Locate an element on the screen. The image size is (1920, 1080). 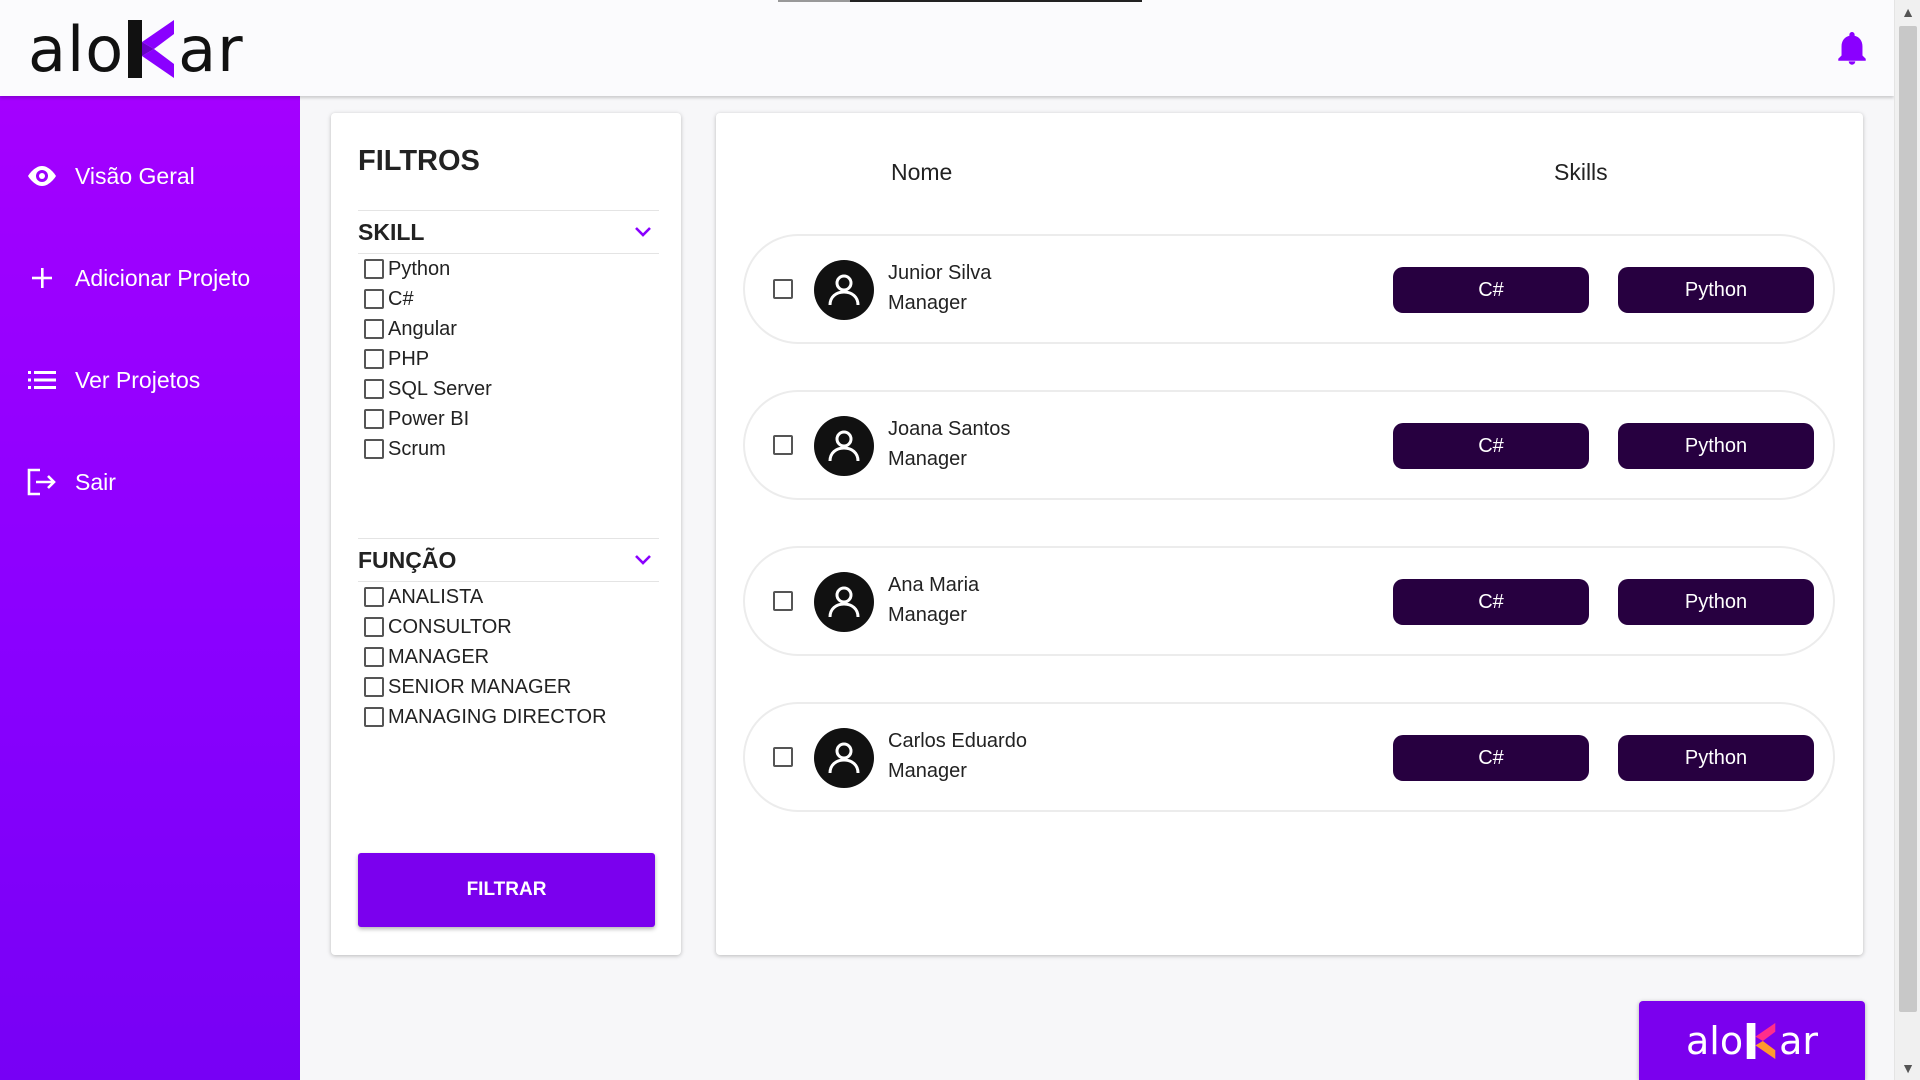
funcao-option-analista: ANALISTA is located at coordinates (508, 597).